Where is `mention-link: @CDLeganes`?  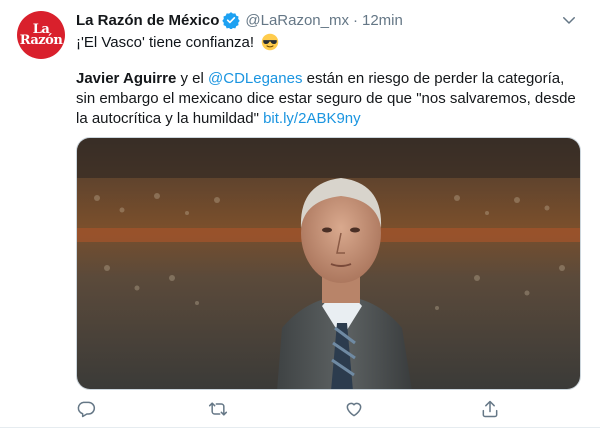
mention-link: @CDLeganes is located at coordinates (255, 78).